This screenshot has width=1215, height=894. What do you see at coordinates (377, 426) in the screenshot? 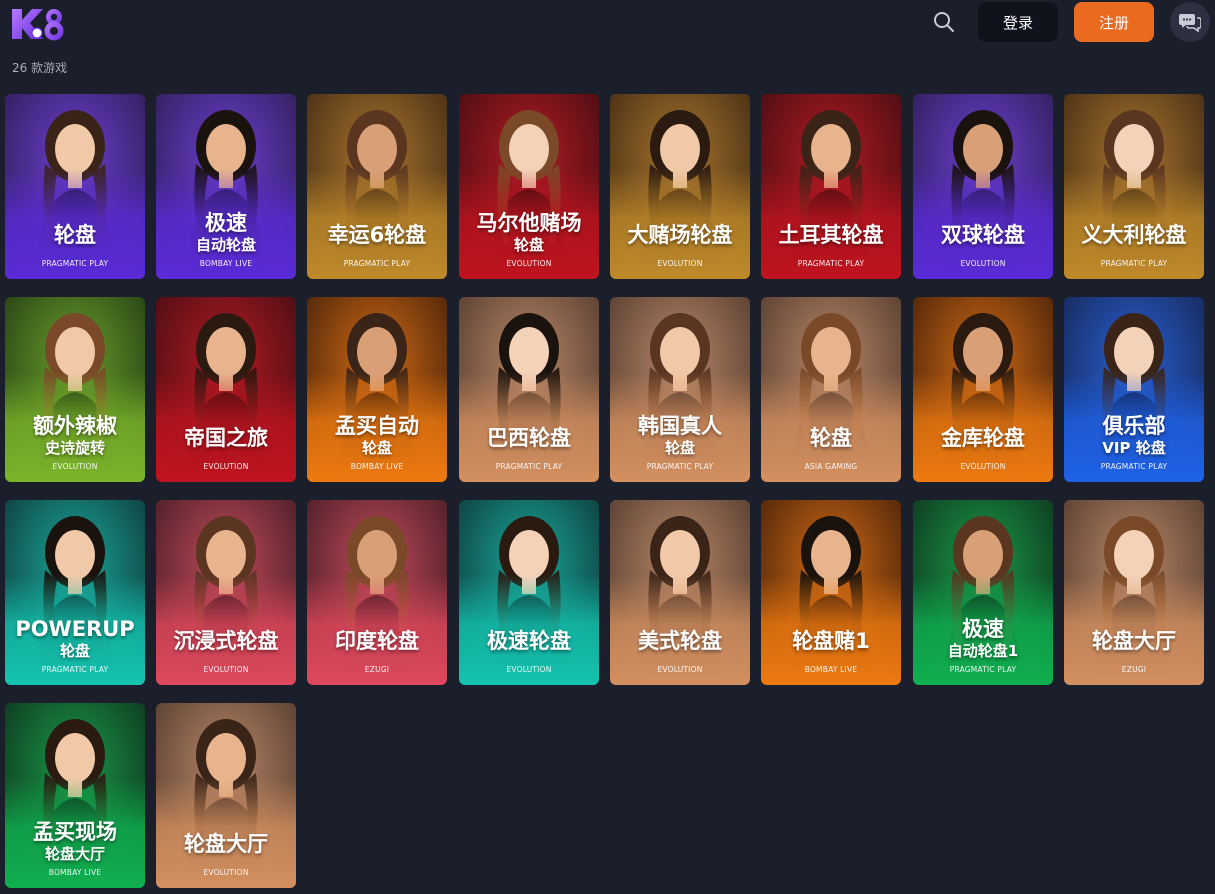
I see `game-title: 孟买自动` at bounding box center [377, 426].